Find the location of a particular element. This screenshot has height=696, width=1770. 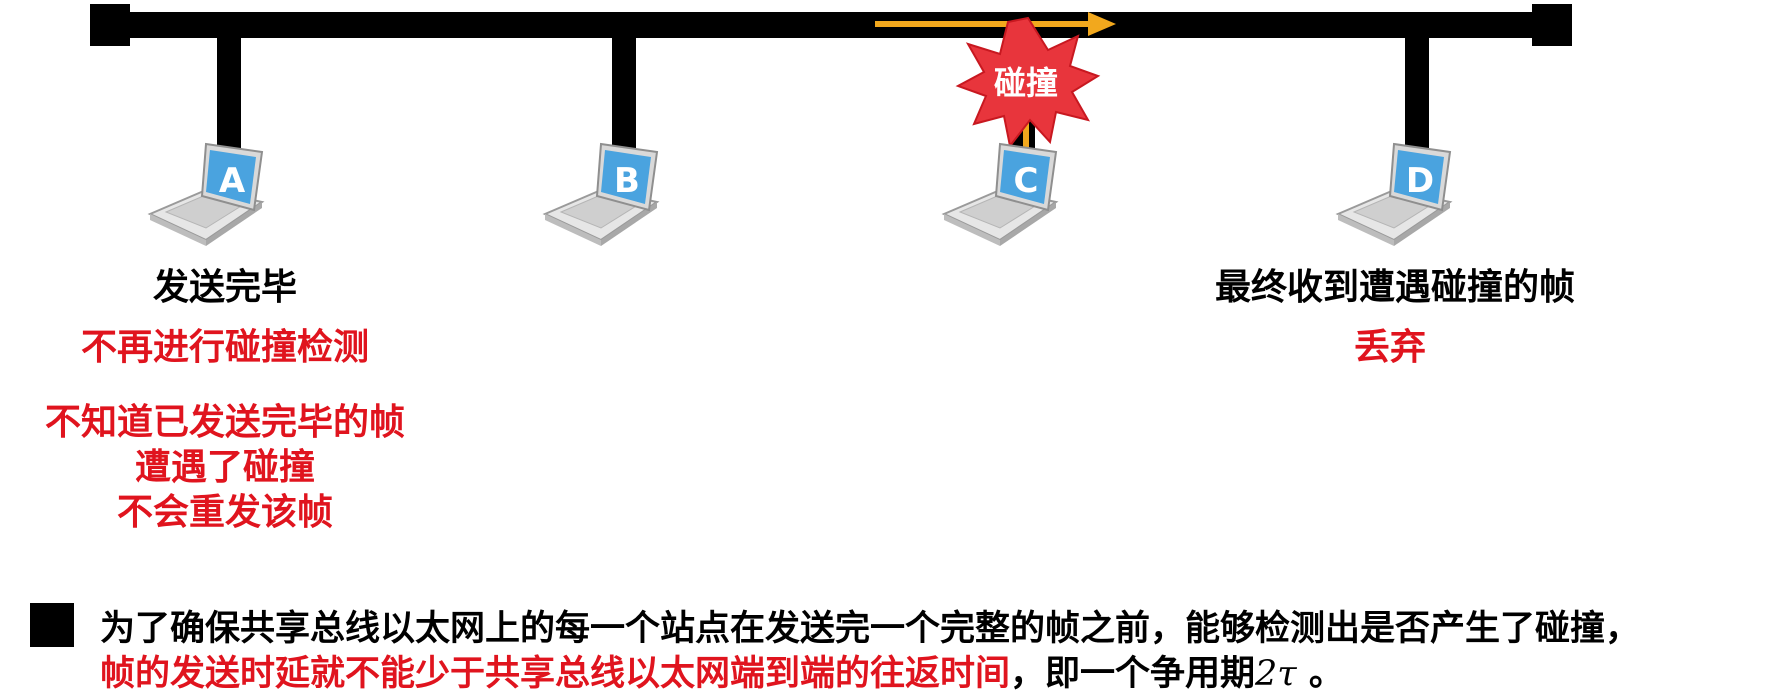

laptop-d-icon: D is located at coordinates (1394, 194).